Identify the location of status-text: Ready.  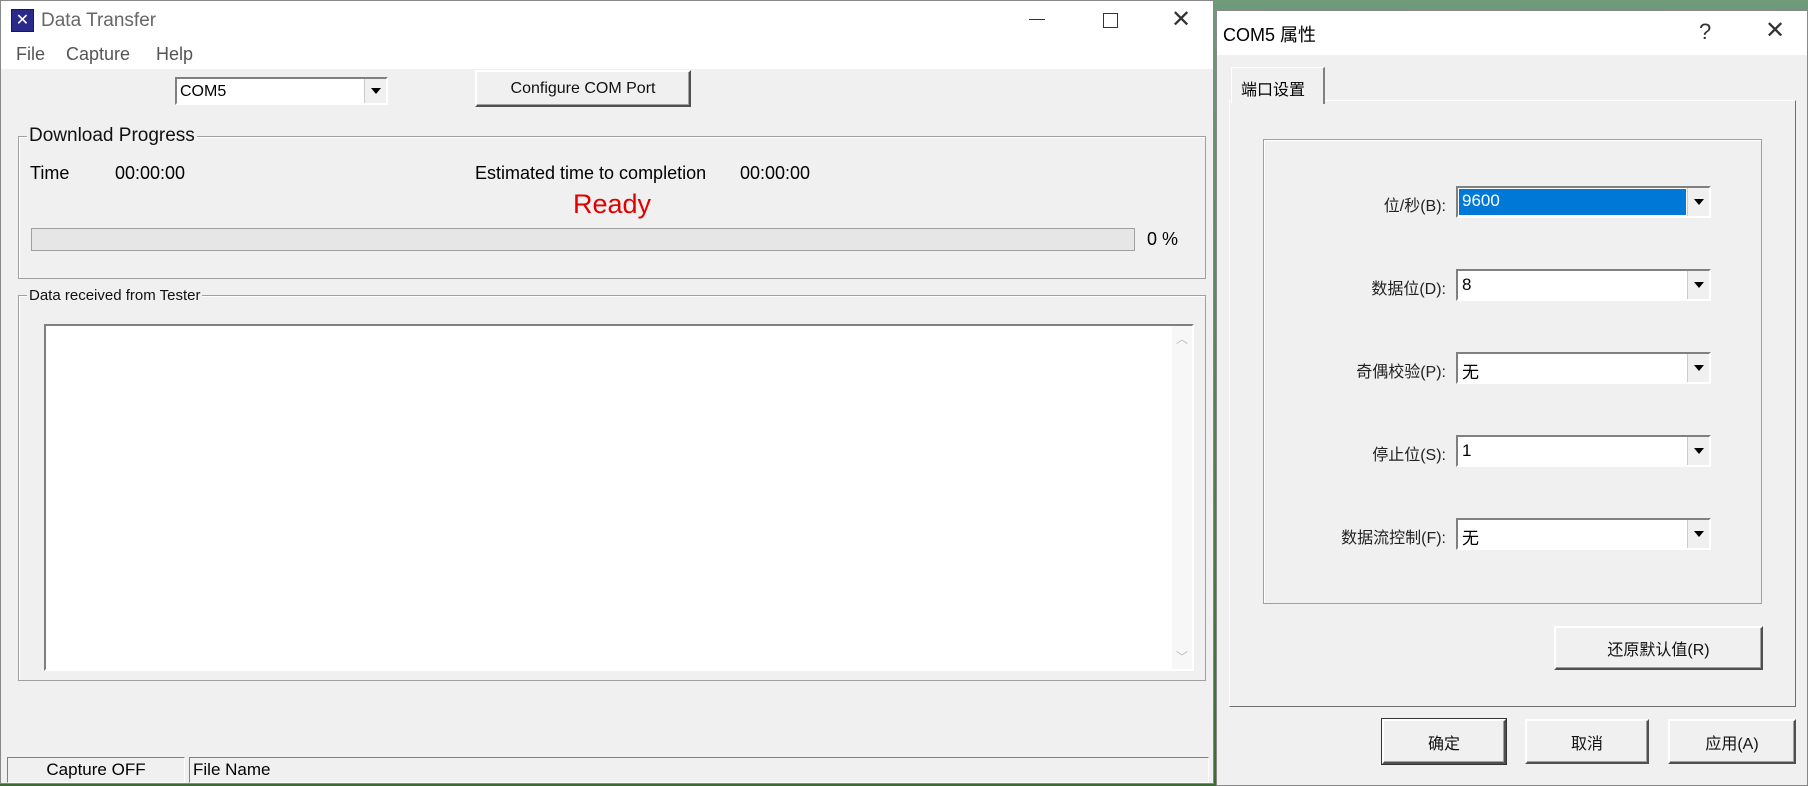
(612, 204).